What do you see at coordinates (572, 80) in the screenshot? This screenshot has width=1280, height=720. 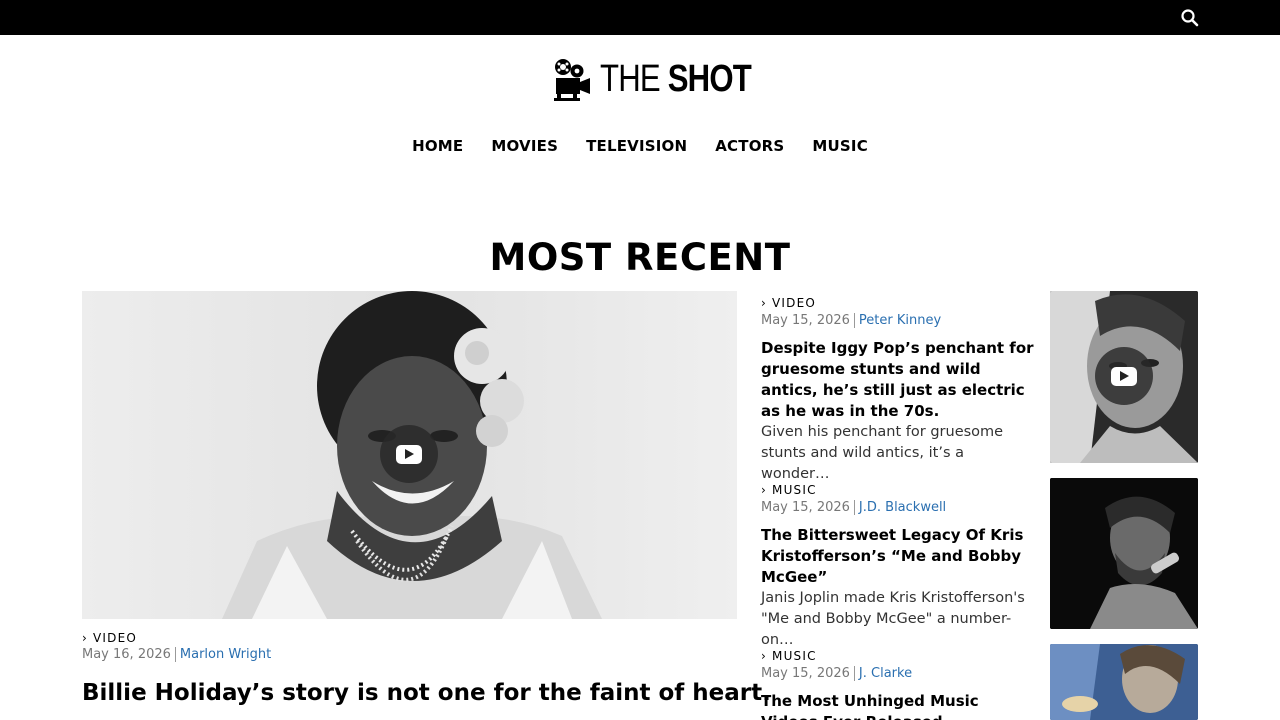 I see `film-camera-icon` at bounding box center [572, 80].